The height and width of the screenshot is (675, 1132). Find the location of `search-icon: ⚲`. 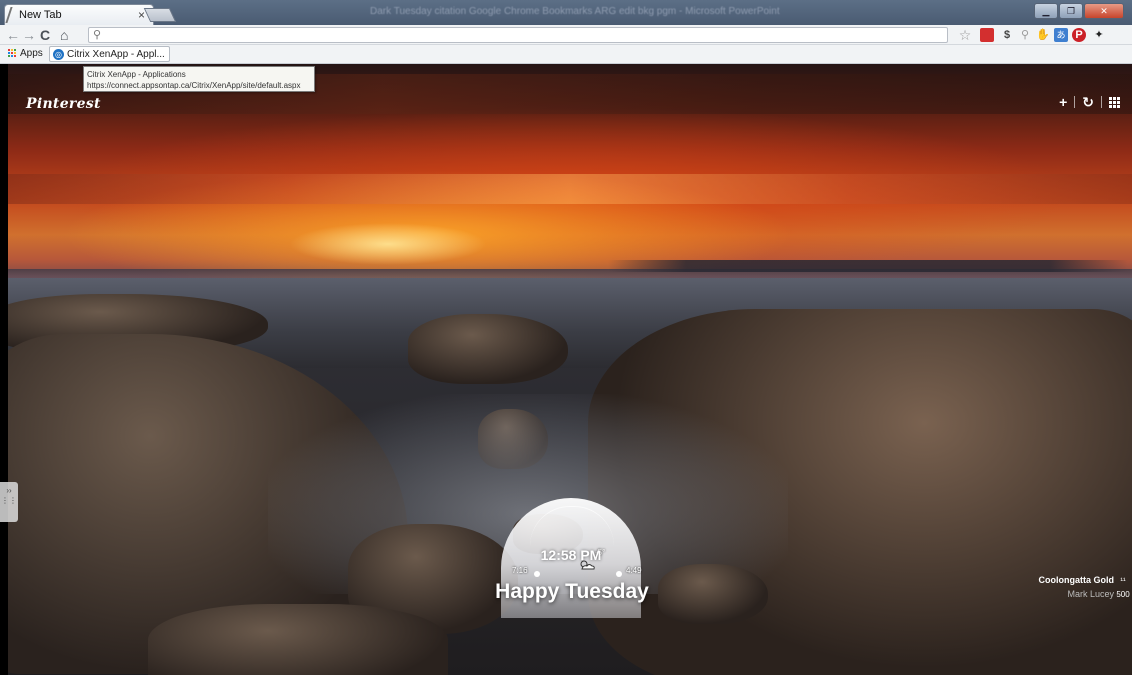

search-icon: ⚲ is located at coordinates (97, 35).